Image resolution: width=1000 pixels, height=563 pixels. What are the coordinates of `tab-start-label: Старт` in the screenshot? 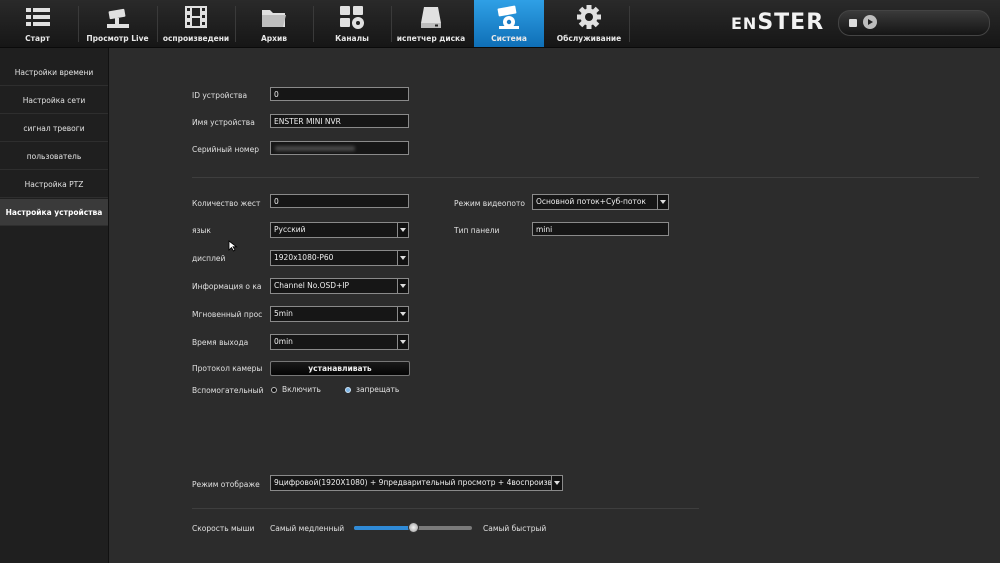 It's located at (37, 38).